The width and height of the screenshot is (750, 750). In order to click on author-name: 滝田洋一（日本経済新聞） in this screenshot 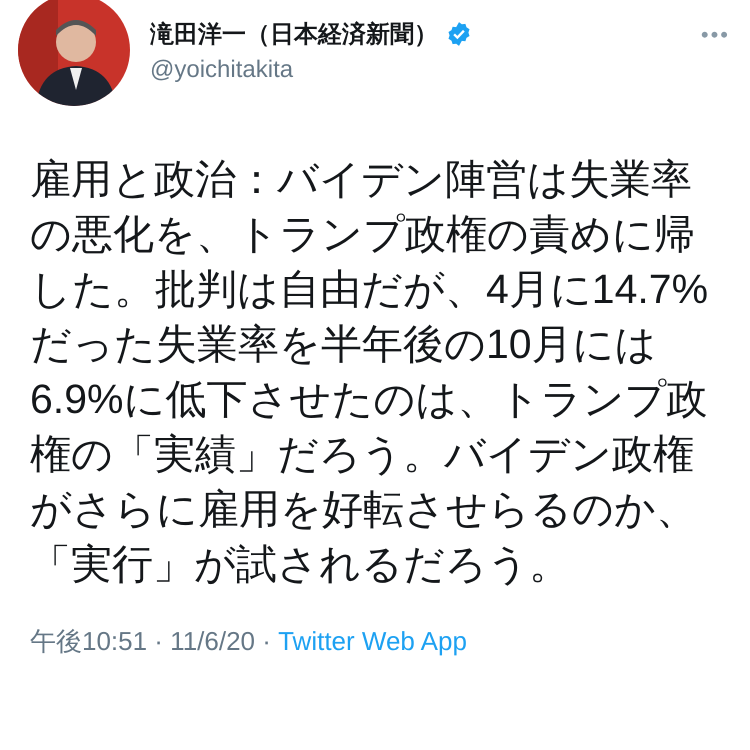, I will do `click(294, 34)`.